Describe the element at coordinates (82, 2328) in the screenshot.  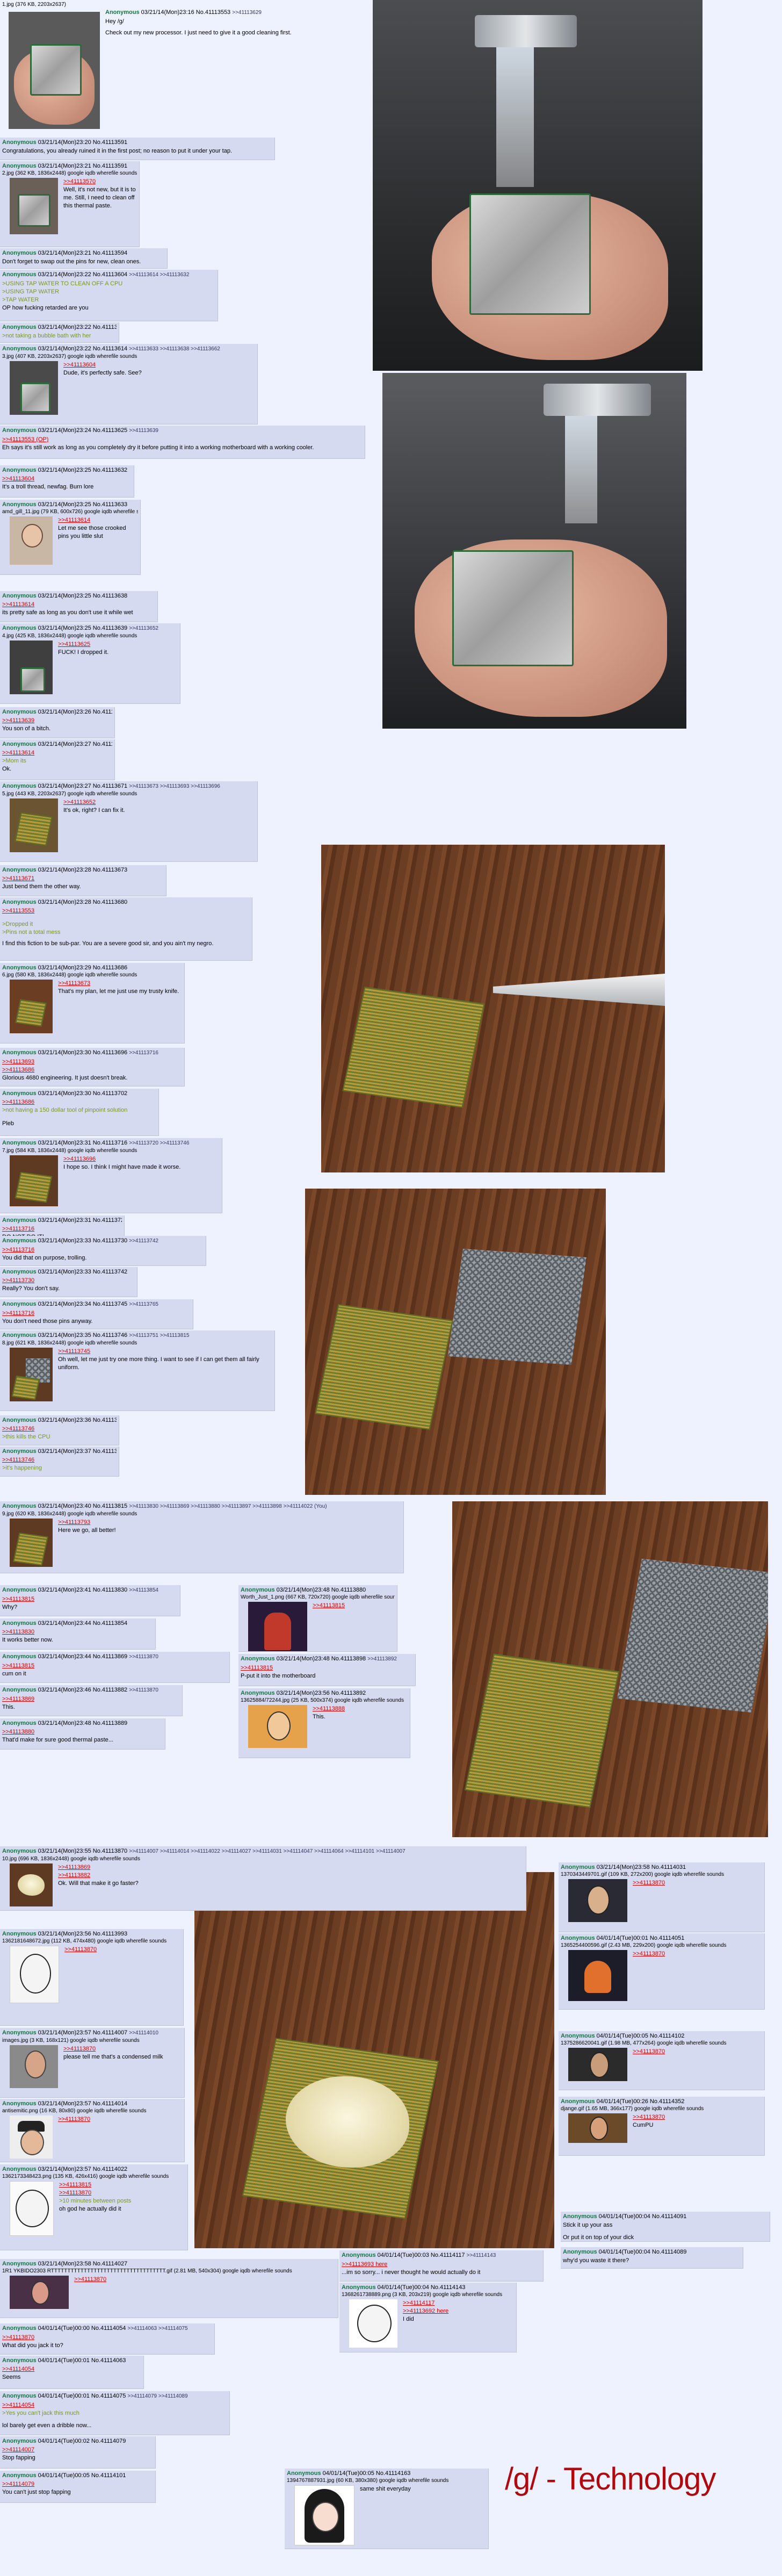
I see `post-meta: 04/01/14(Tue)00:00 No.41114054` at that location.